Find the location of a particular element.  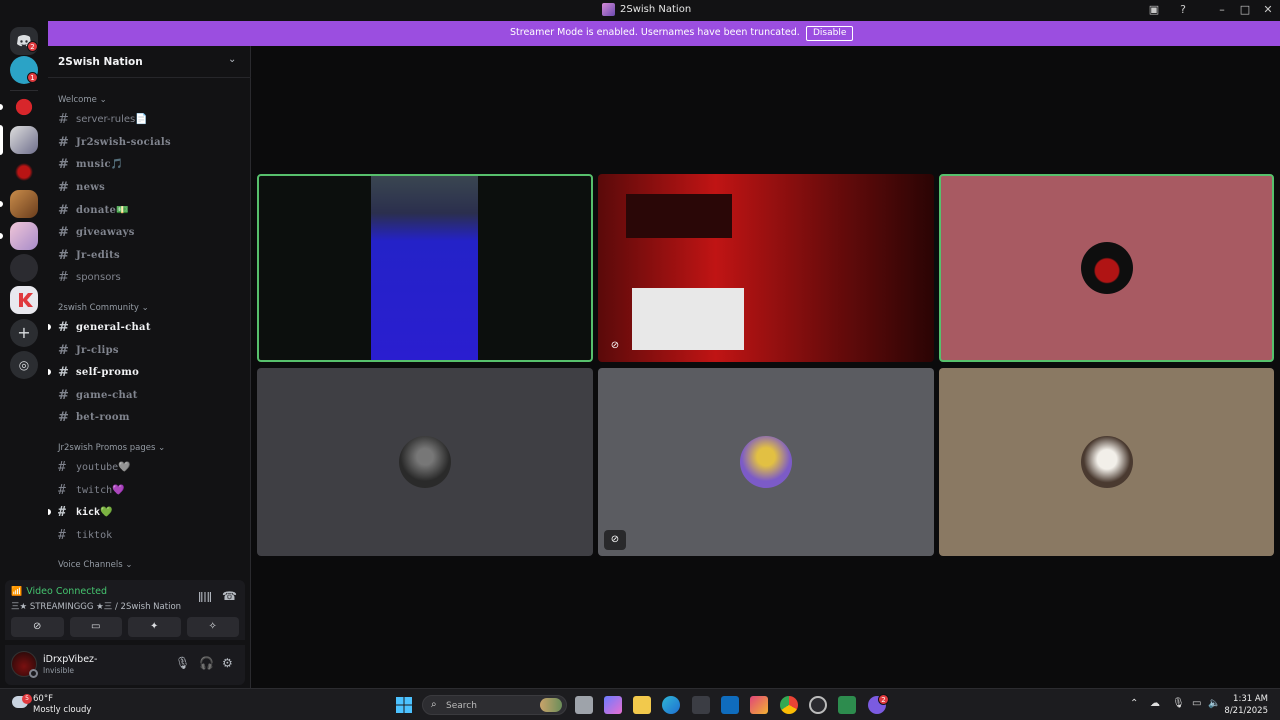

server-icon-anime is located at coordinates (24, 204).